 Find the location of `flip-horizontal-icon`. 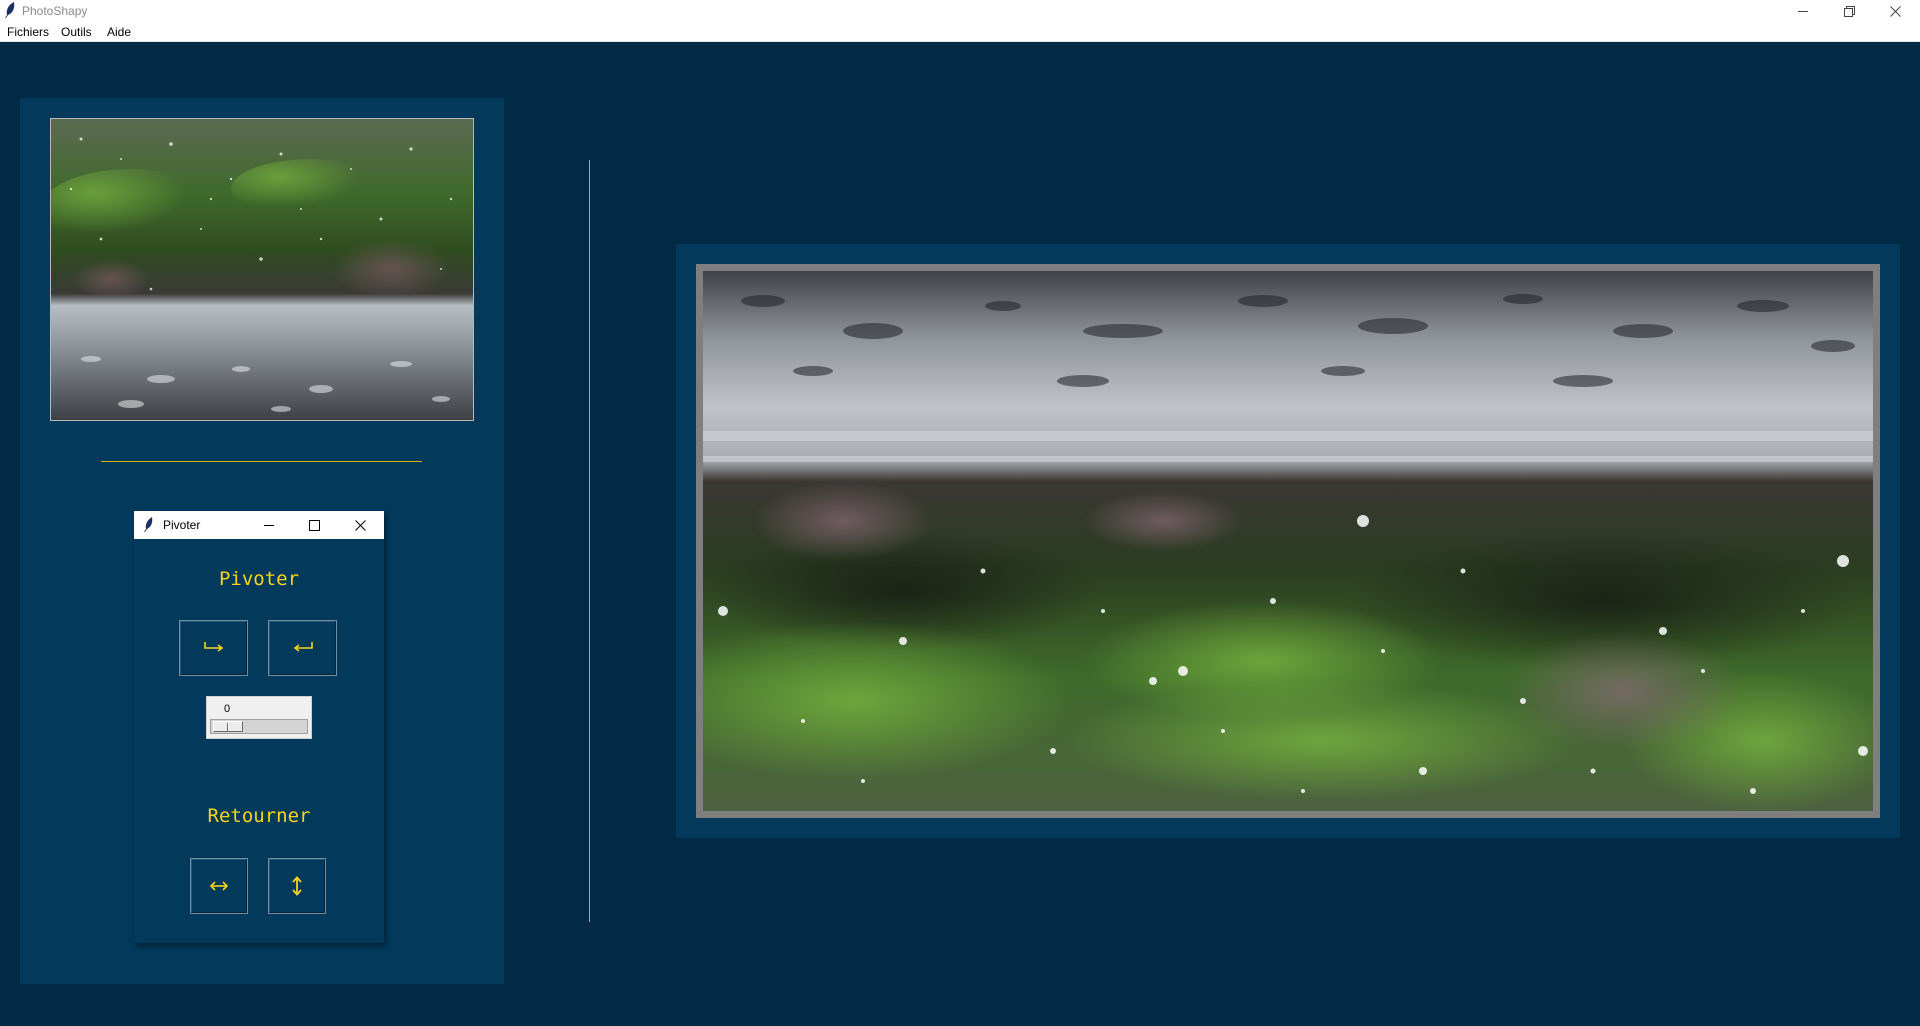

flip-horizontal-icon is located at coordinates (219, 886).